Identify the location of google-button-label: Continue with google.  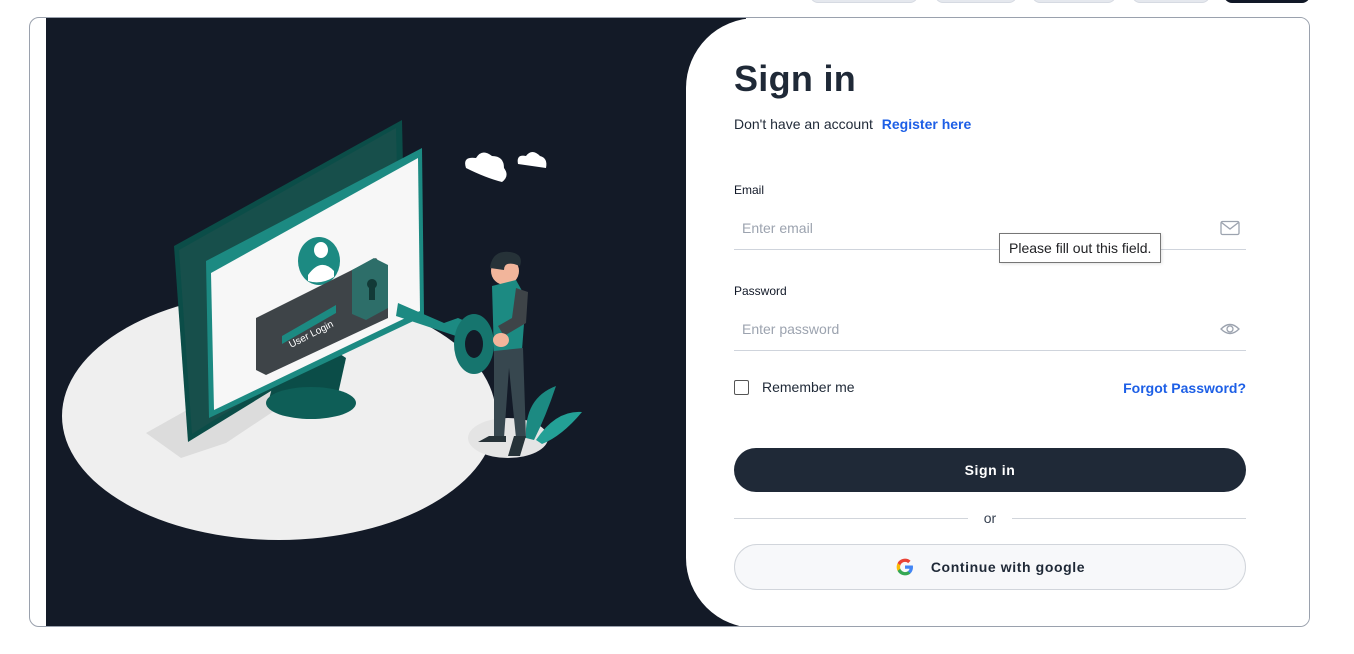
(1008, 567).